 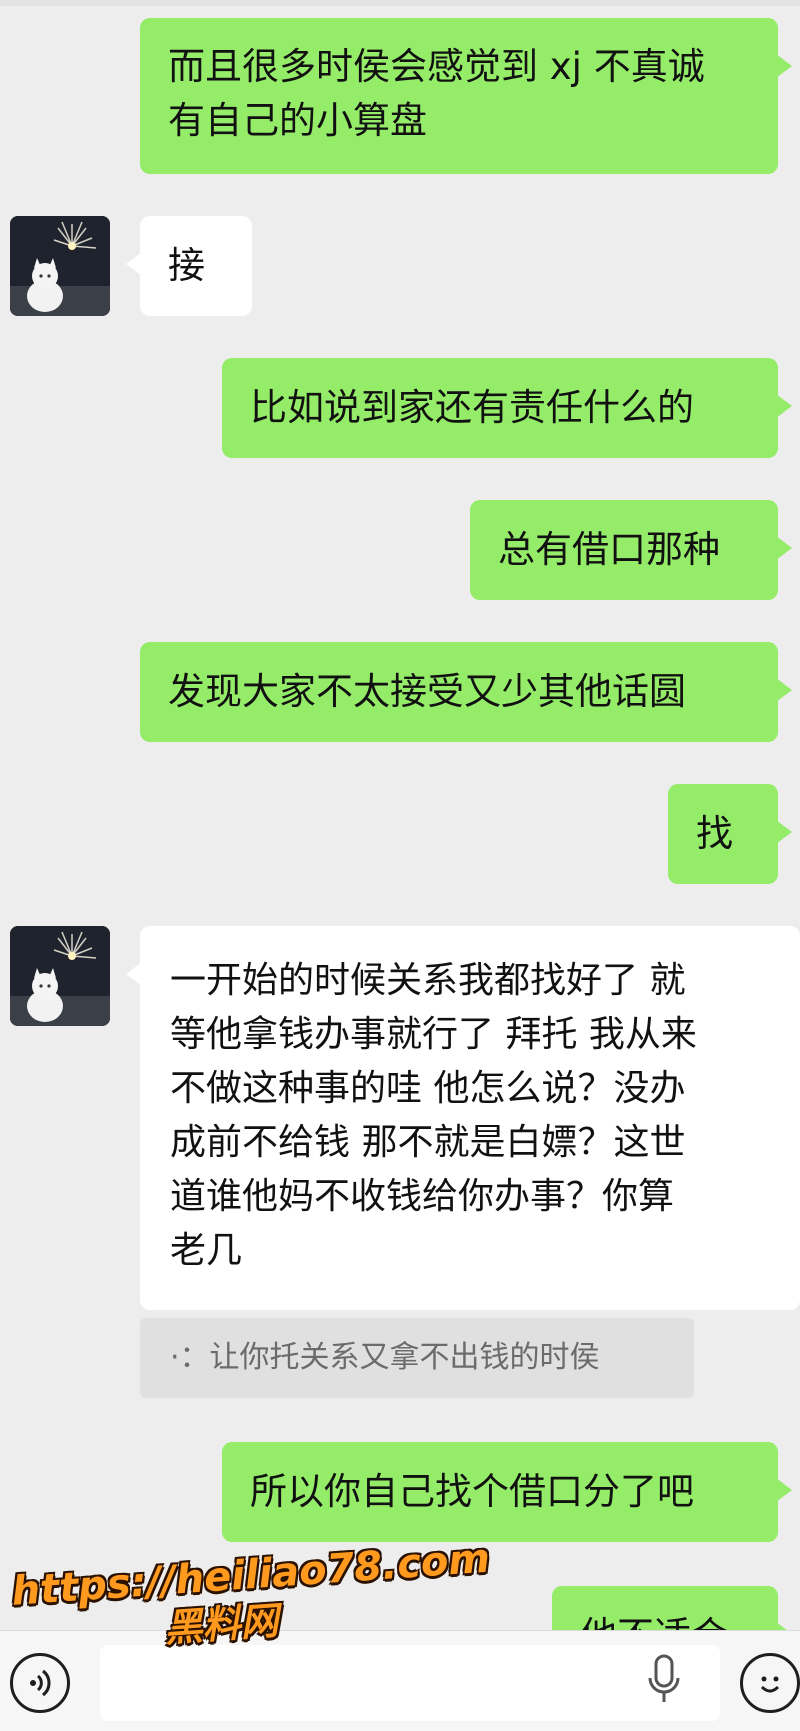 What do you see at coordinates (417, 1358) in the screenshot?
I see `quoted-message: ·：让你托关系又拿不出钱的时侯` at bounding box center [417, 1358].